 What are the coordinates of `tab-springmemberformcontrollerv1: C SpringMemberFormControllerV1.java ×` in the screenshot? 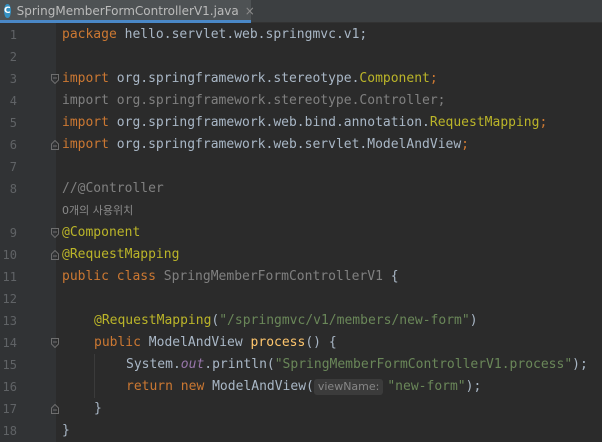 It's located at (127, 11).